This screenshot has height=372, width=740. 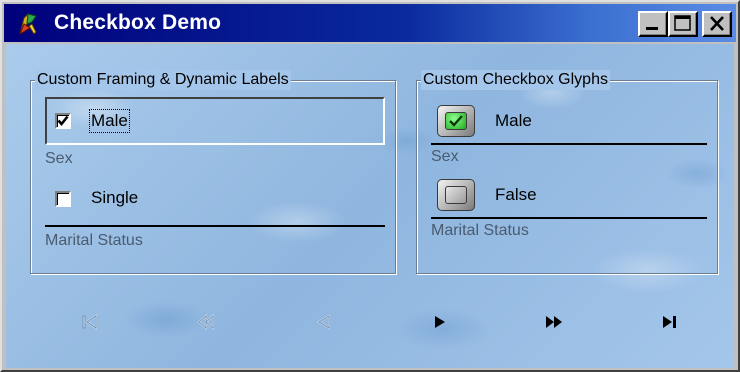 I want to click on maximize-button, so click(x=683, y=24).